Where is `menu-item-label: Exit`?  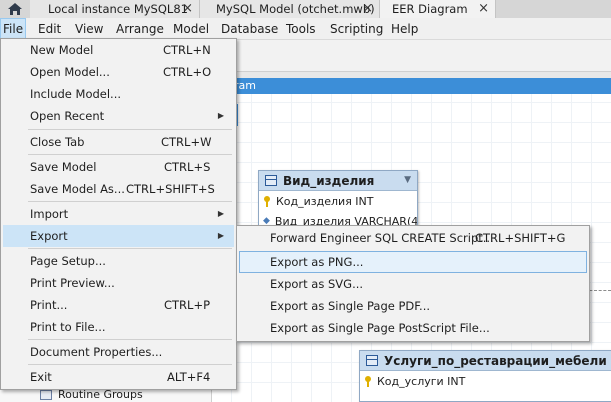
menu-item-label: Exit is located at coordinates (41, 377).